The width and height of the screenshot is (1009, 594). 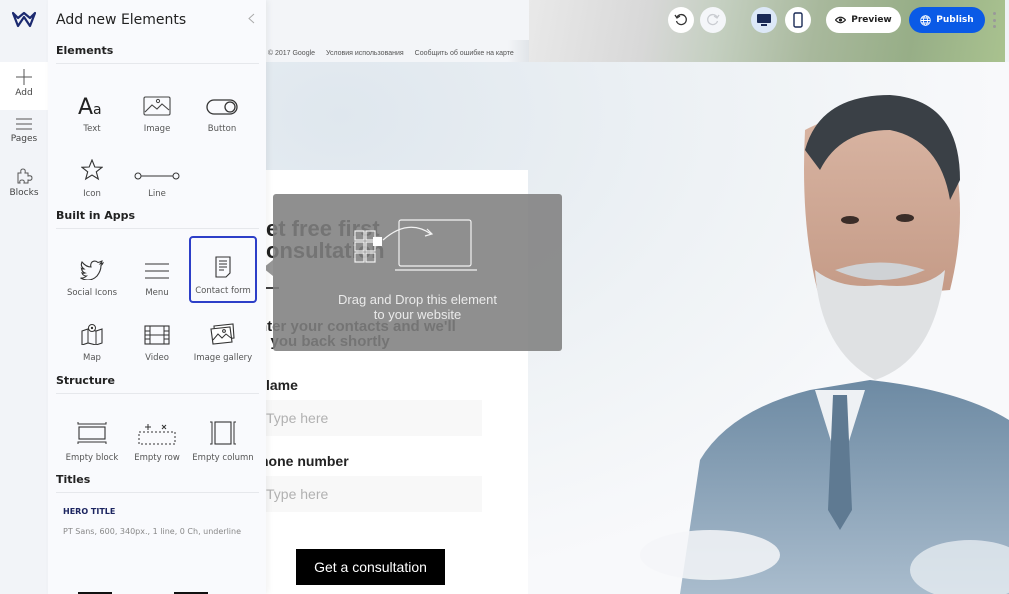 What do you see at coordinates (289, 53) in the screenshot?
I see `map-copyright: е © 2017 Google` at bounding box center [289, 53].